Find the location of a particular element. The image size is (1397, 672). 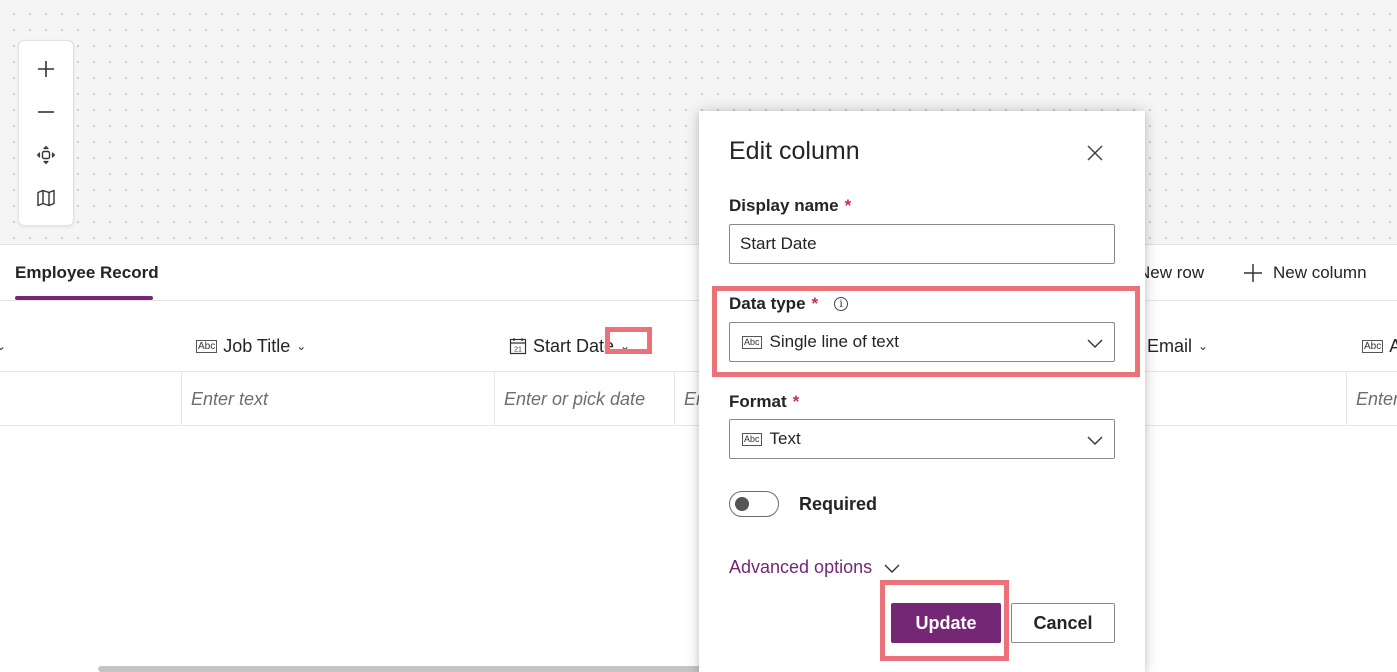

zoom-in-icon is located at coordinates (46, 68).